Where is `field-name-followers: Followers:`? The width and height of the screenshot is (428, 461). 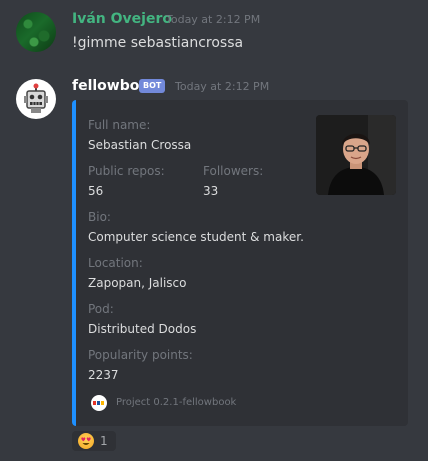
field-name-followers: Followers: is located at coordinates (233, 171).